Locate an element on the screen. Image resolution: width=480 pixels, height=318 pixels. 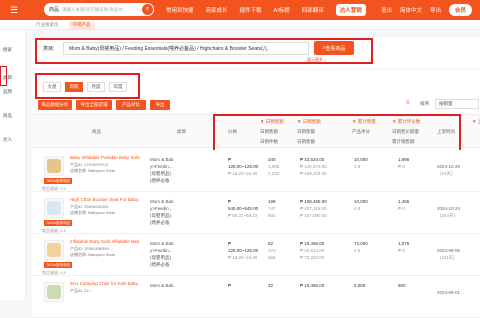
product-image is located at coordinates (54, 166).